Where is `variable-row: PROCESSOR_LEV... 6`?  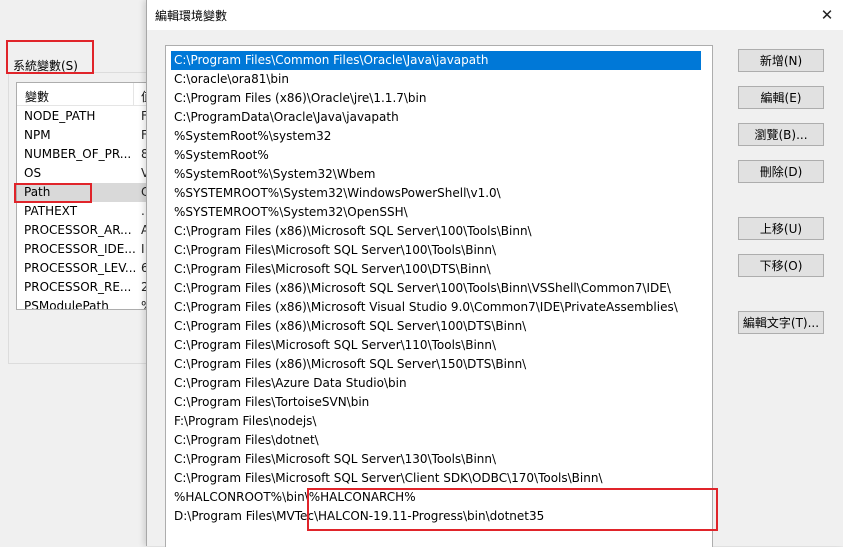 variable-row: PROCESSOR_LEV... 6 is located at coordinates (83, 268).